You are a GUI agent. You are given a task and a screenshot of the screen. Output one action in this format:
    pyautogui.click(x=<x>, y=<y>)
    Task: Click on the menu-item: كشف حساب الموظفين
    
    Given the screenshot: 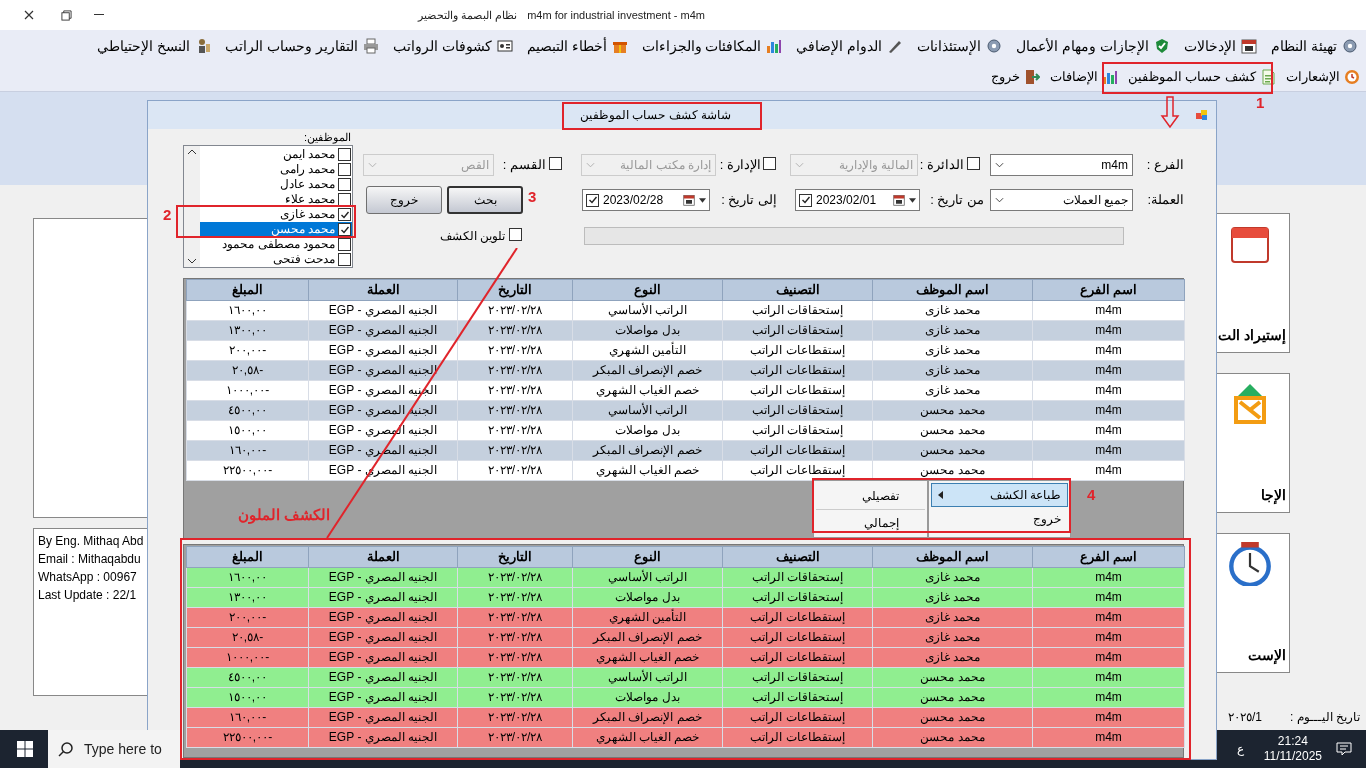 What is the action you would take?
    pyautogui.click(x=1201, y=76)
    